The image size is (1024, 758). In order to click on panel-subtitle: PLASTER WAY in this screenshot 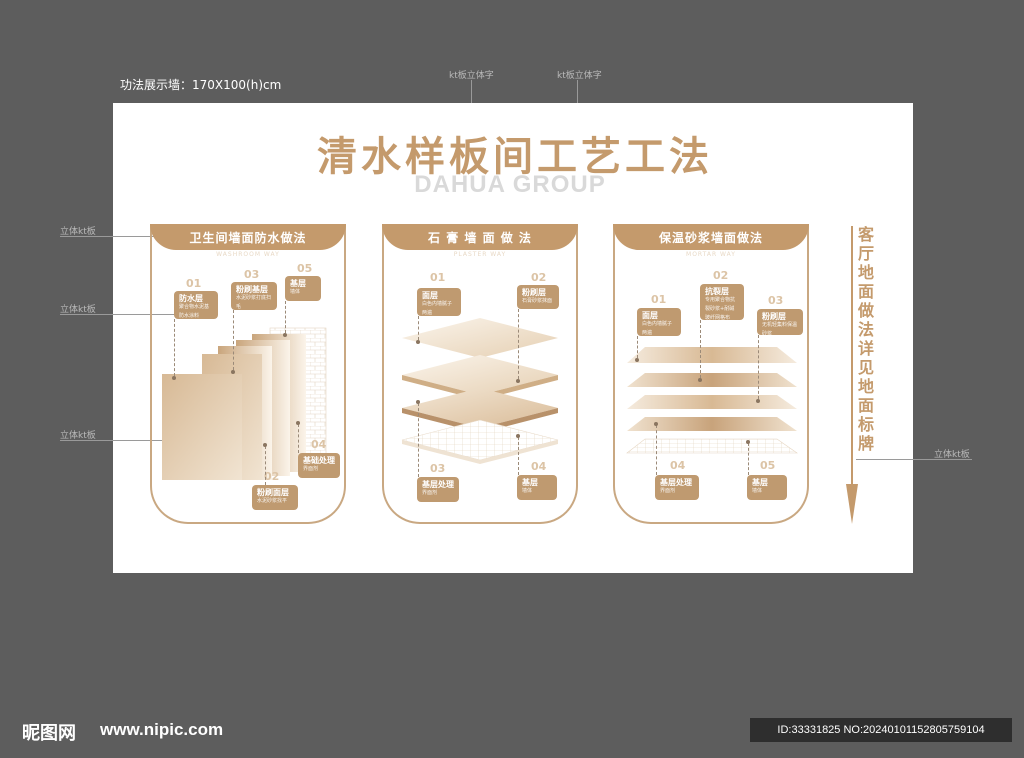, I will do `click(480, 254)`.